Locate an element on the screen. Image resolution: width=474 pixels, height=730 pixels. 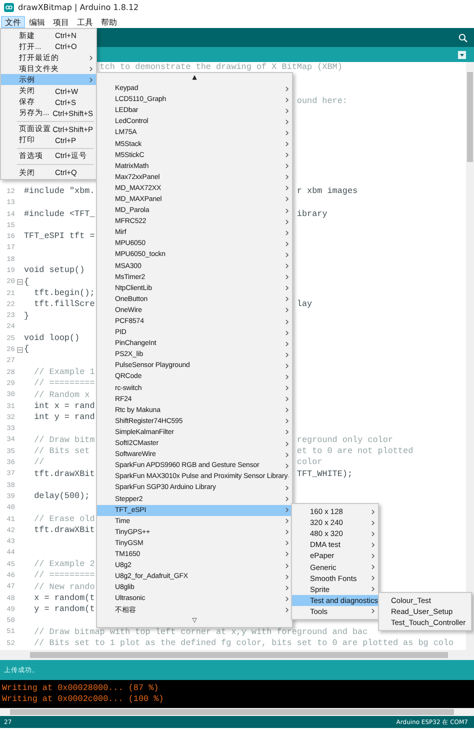
code-text: // Erase old is located at coordinates (64, 520).